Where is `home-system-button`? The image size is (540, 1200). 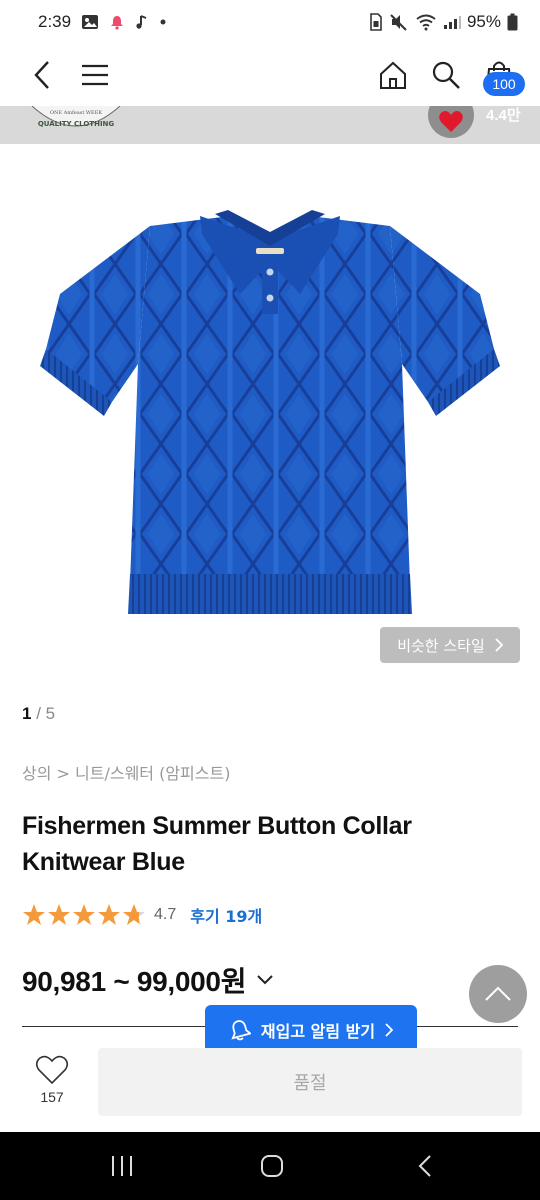
home-system-button is located at coordinates (272, 1166).